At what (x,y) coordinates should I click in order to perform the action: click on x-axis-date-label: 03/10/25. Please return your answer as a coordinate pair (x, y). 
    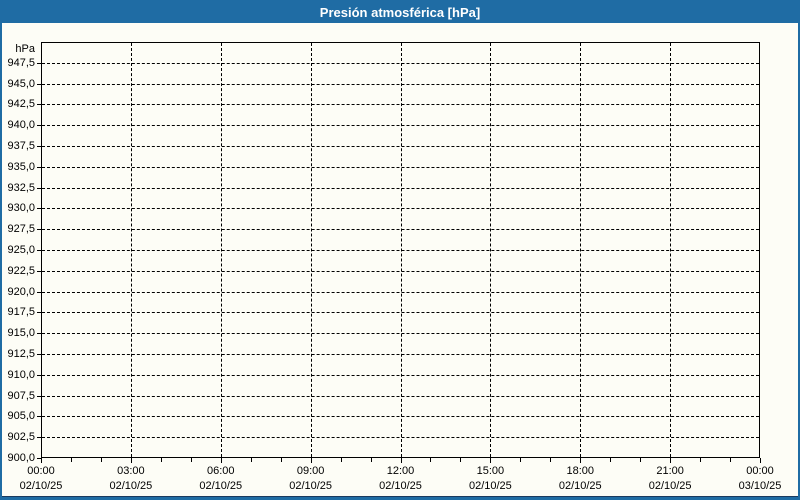
    Looking at the image, I should click on (760, 486).